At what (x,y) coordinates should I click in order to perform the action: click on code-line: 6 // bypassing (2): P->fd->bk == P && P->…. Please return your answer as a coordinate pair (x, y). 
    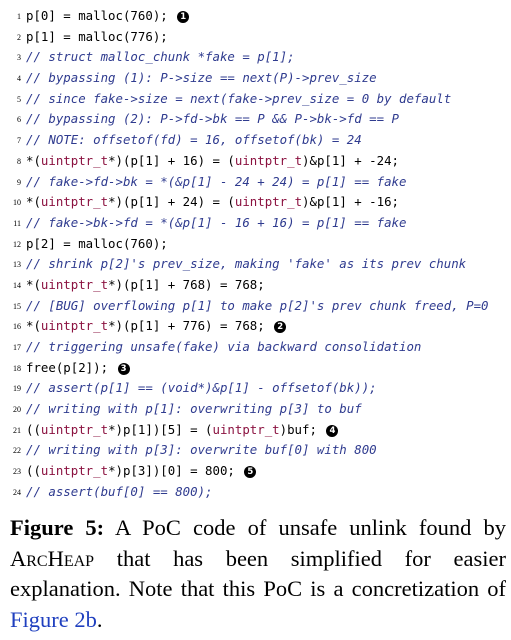
    Looking at the image, I should click on (255, 119).